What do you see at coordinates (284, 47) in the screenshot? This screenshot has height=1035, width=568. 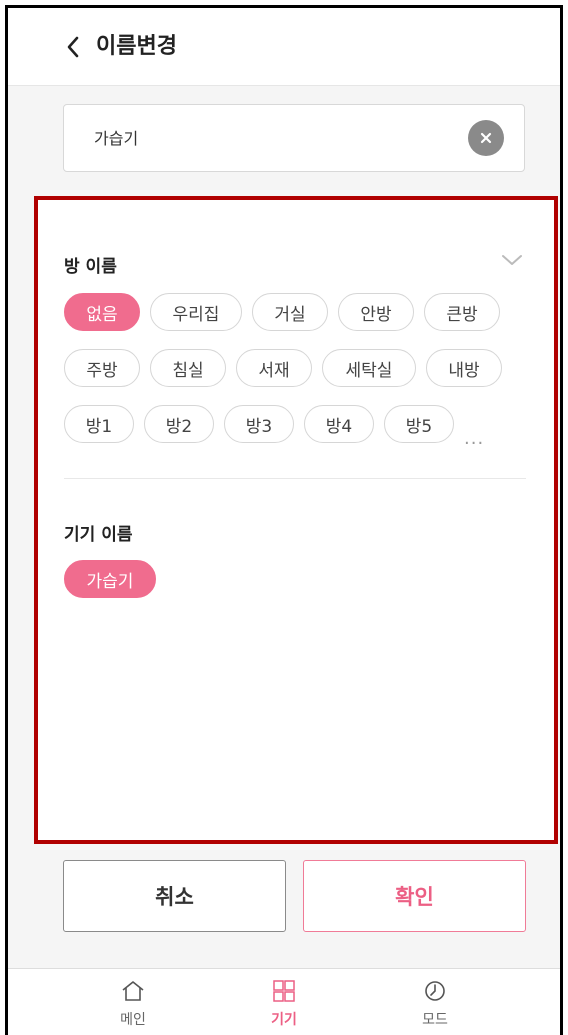 I see `header: 이름변경` at bounding box center [284, 47].